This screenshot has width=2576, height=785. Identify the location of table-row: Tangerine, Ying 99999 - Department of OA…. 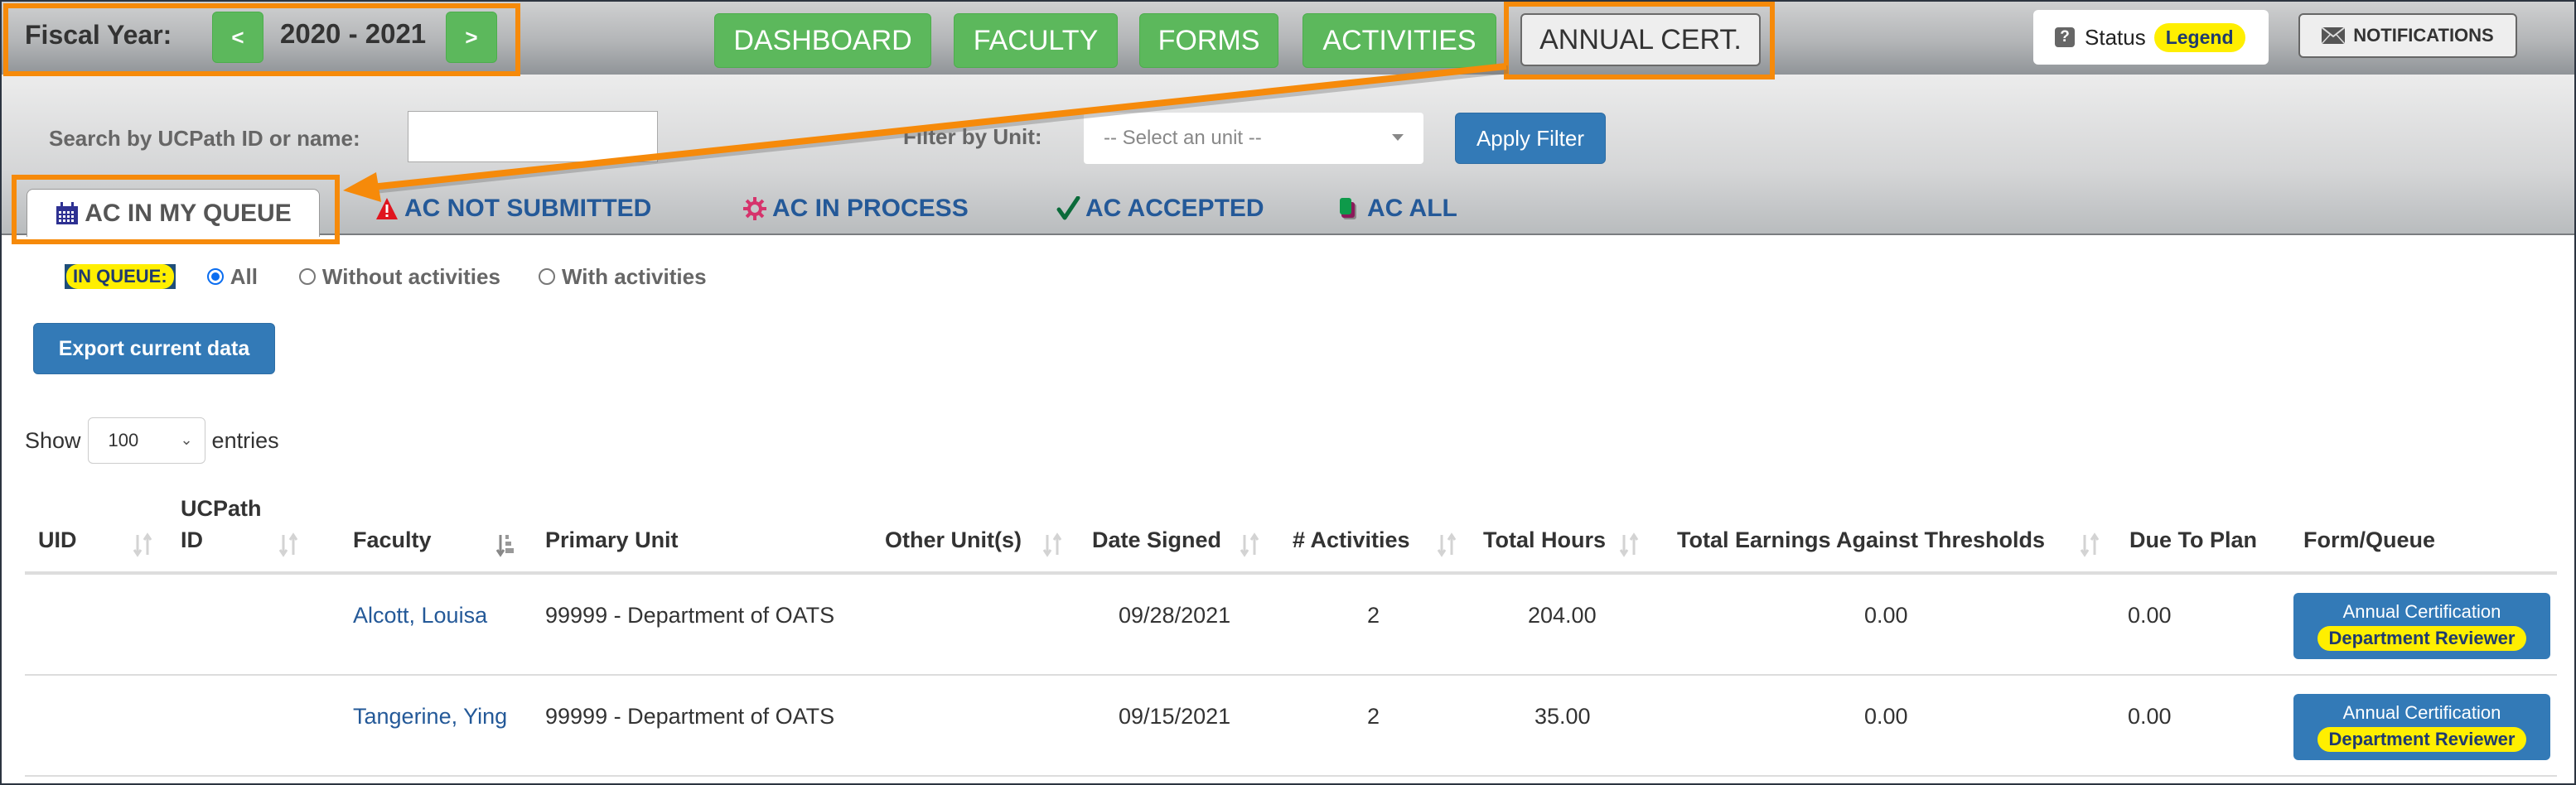
(1291, 726).